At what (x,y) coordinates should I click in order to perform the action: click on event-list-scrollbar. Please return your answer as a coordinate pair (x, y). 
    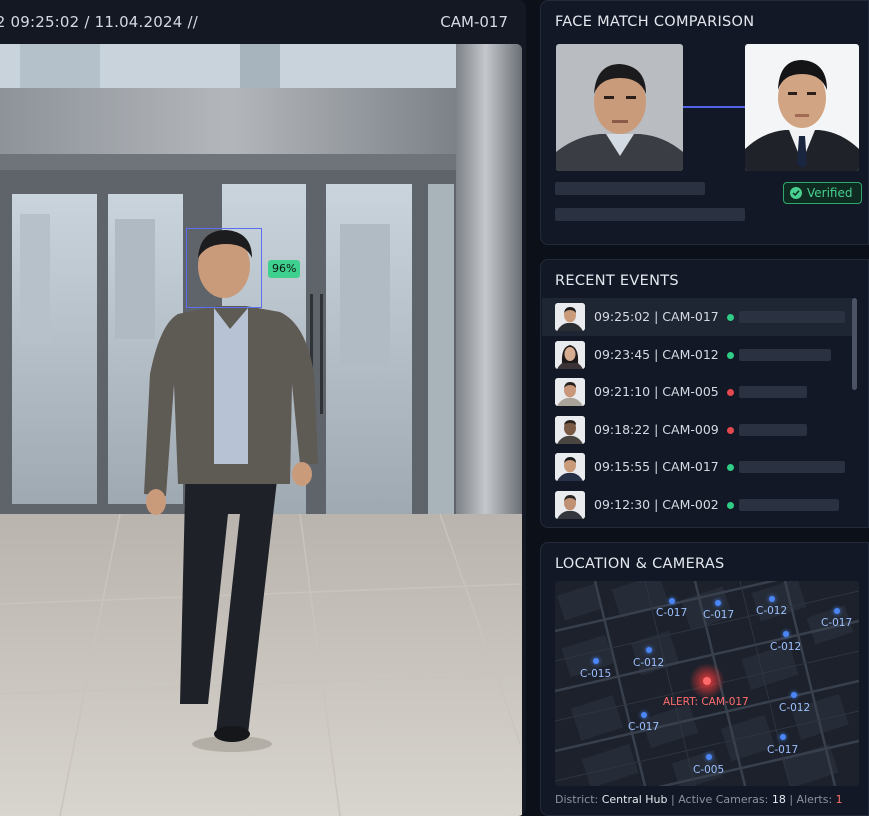
    Looking at the image, I should click on (854, 344).